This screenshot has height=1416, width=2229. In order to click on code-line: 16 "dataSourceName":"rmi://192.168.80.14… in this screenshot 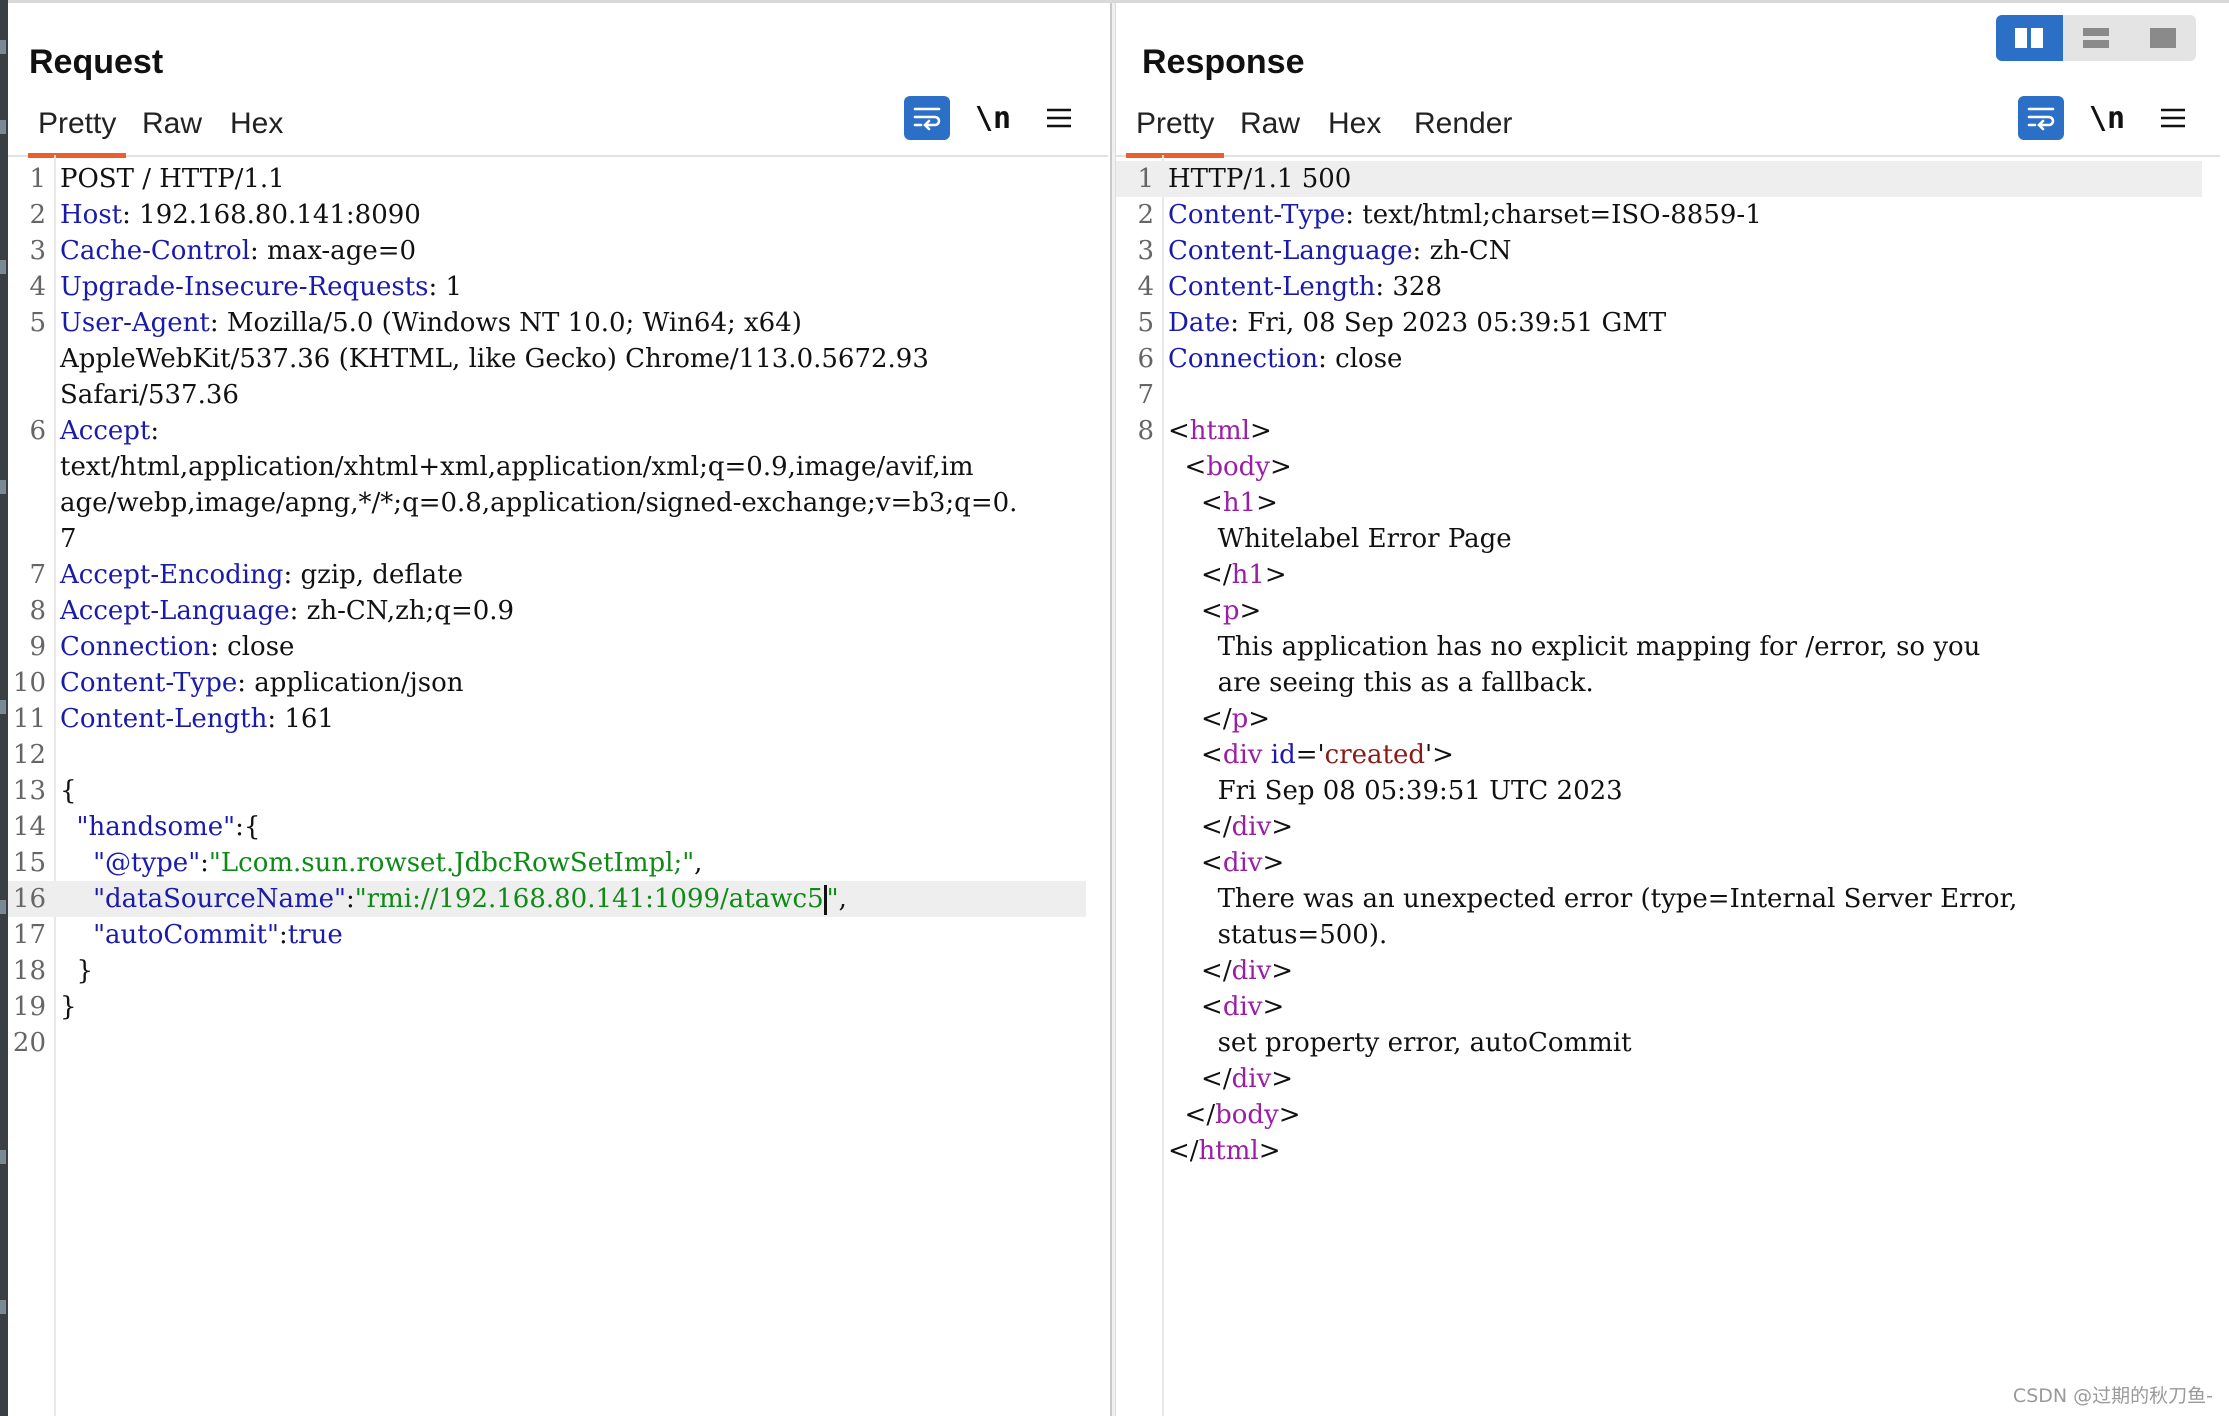, I will do `click(547, 899)`.